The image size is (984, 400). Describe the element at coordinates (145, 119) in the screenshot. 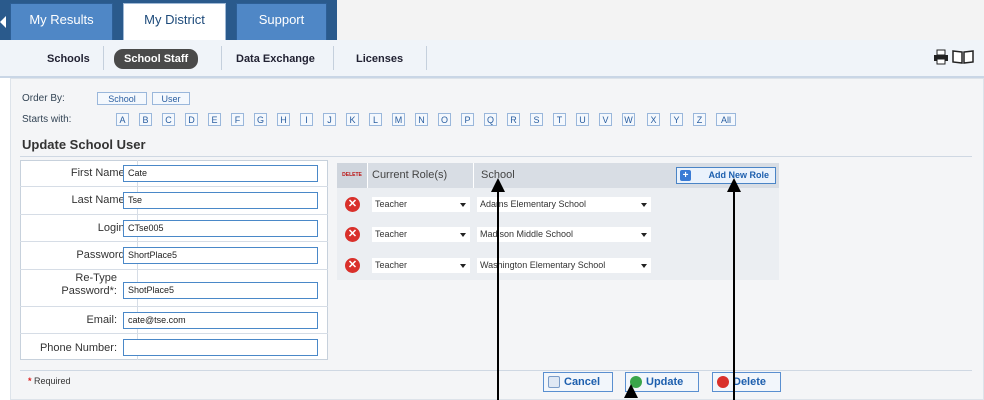

I see `letter-filter-b: B` at that location.